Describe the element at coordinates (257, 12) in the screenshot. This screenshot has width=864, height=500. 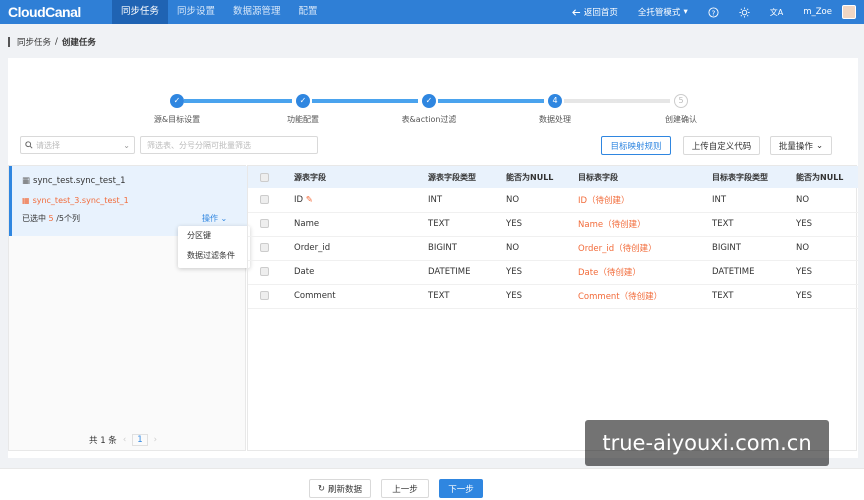
I see `nav-datasource-management: 数据源管理` at that location.